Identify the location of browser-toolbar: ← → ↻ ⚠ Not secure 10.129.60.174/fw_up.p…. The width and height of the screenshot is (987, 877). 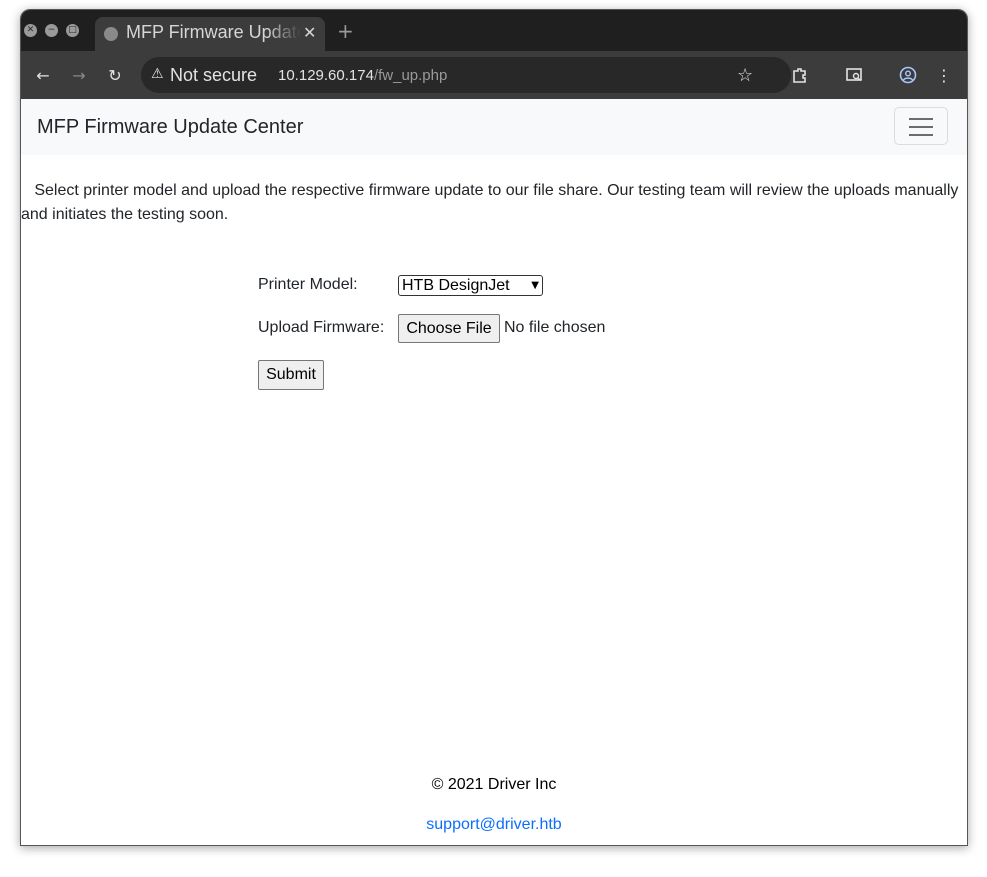
(494, 75).